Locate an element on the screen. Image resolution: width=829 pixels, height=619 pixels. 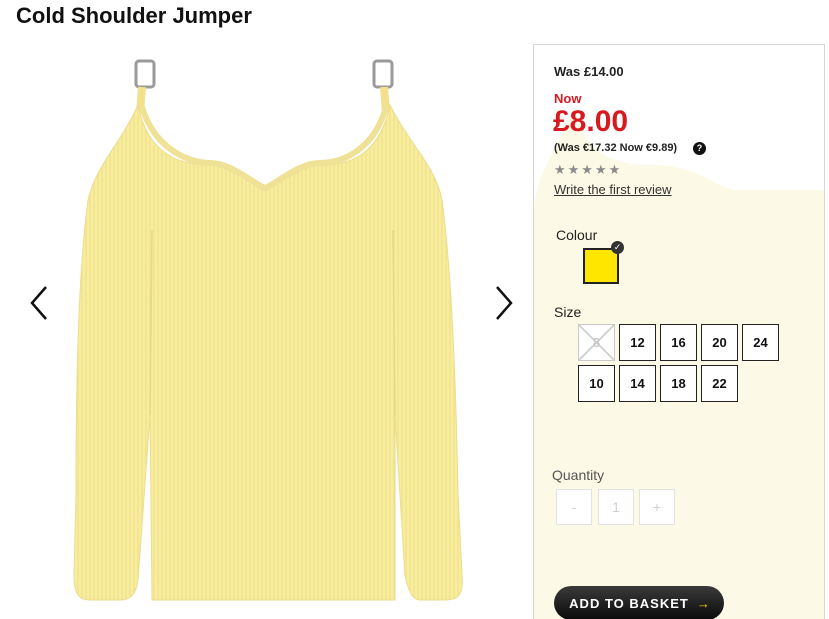
gallery-prev-button is located at coordinates (41, 303).